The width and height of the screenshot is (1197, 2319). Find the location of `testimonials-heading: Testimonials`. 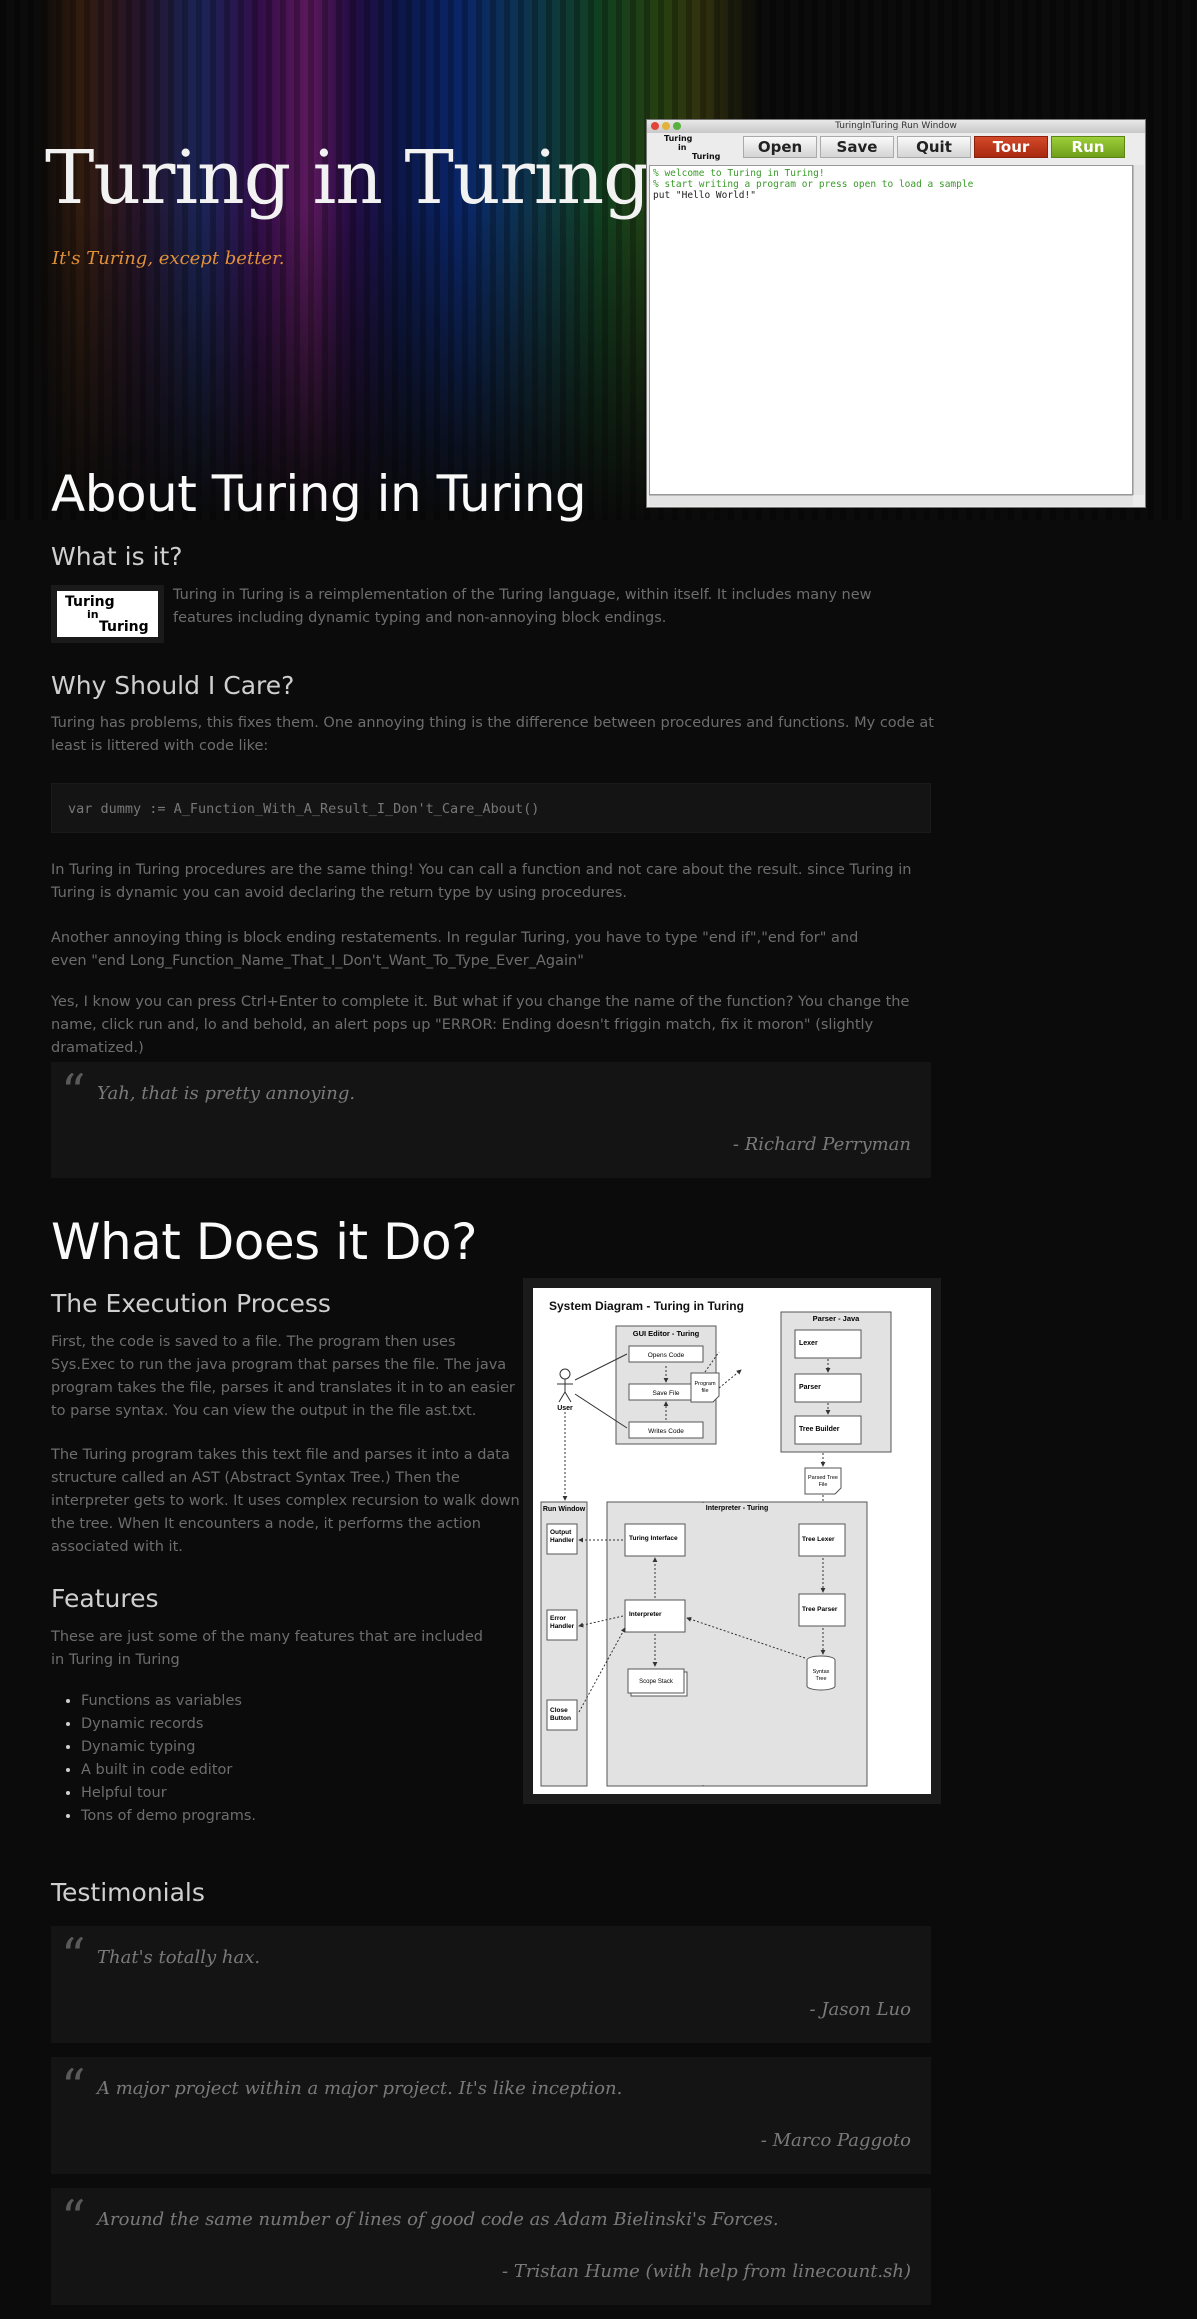

testimonials-heading: Testimonials is located at coordinates (128, 1892).